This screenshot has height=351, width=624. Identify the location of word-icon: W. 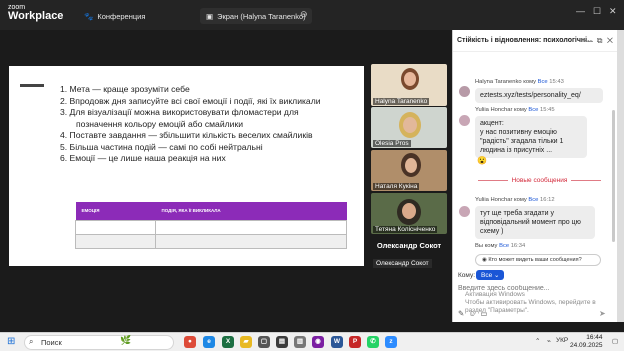
(337, 342).